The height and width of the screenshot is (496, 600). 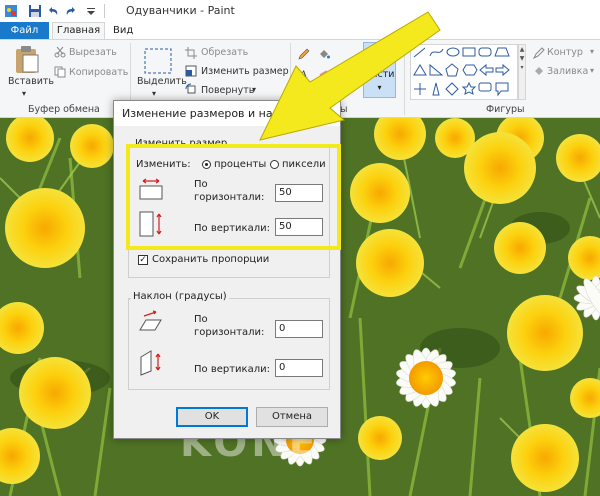 What do you see at coordinates (292, 417) in the screenshot?
I see `cancel-button: Отмена` at bounding box center [292, 417].